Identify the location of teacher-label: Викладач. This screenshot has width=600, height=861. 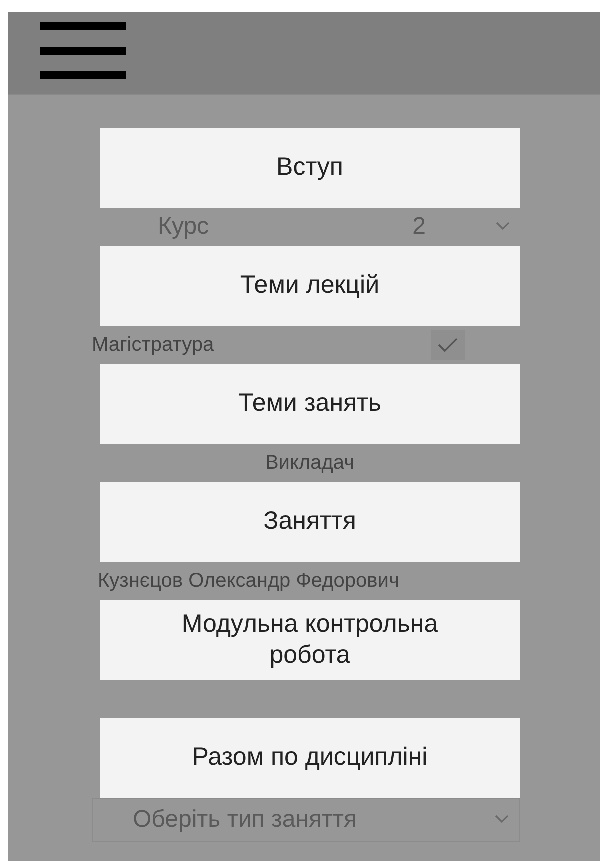
(310, 463).